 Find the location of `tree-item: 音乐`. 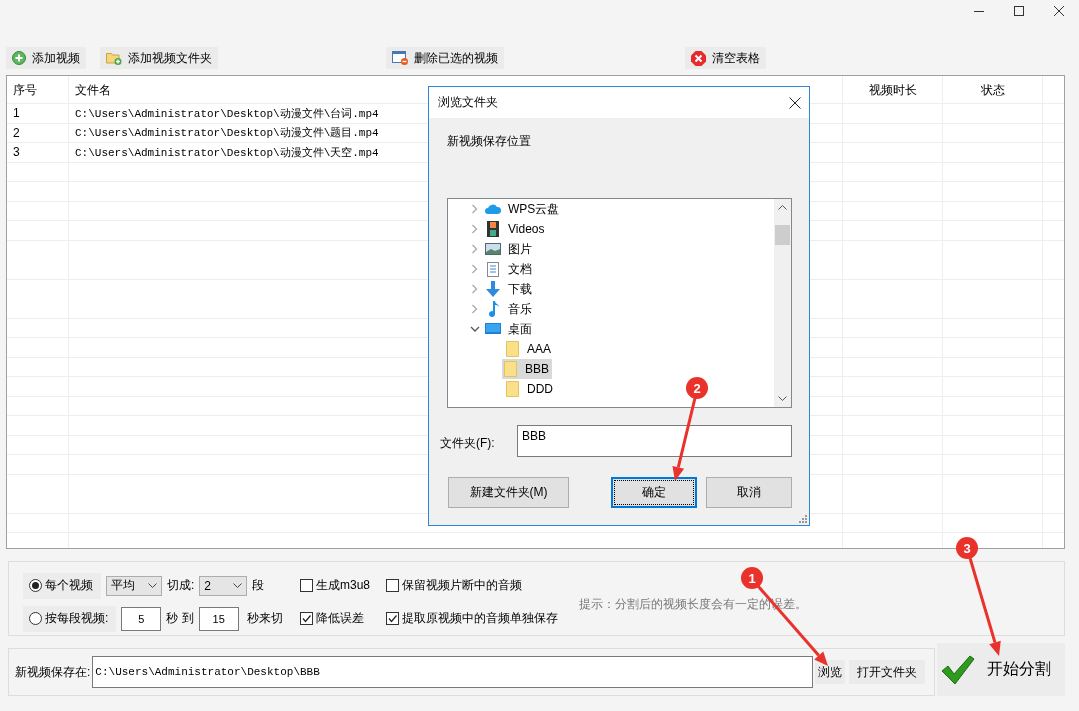

tree-item: 音乐 is located at coordinates (520, 309).